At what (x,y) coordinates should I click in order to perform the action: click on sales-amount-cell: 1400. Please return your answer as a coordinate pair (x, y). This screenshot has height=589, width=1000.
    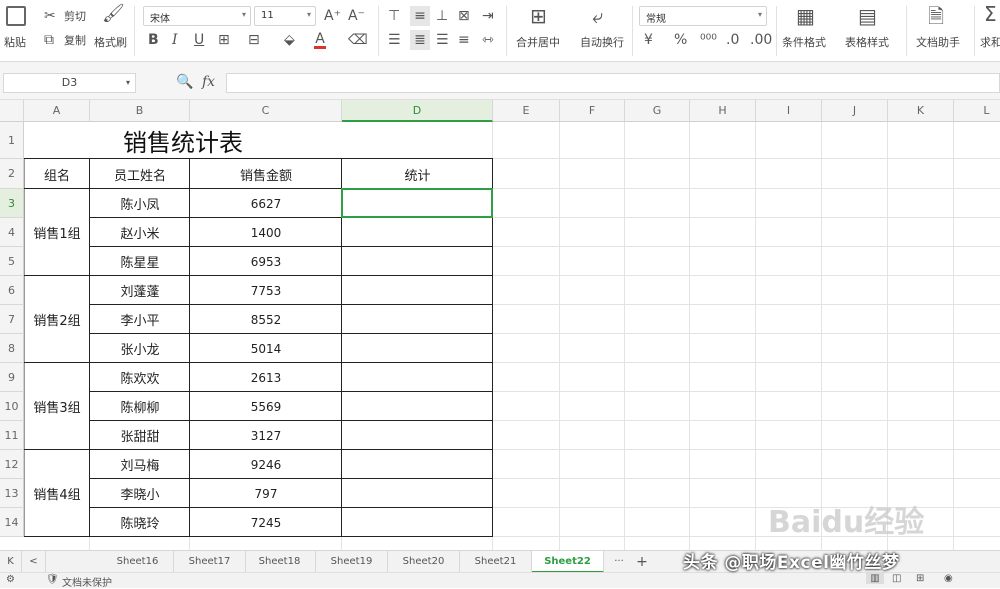
    Looking at the image, I should click on (266, 232).